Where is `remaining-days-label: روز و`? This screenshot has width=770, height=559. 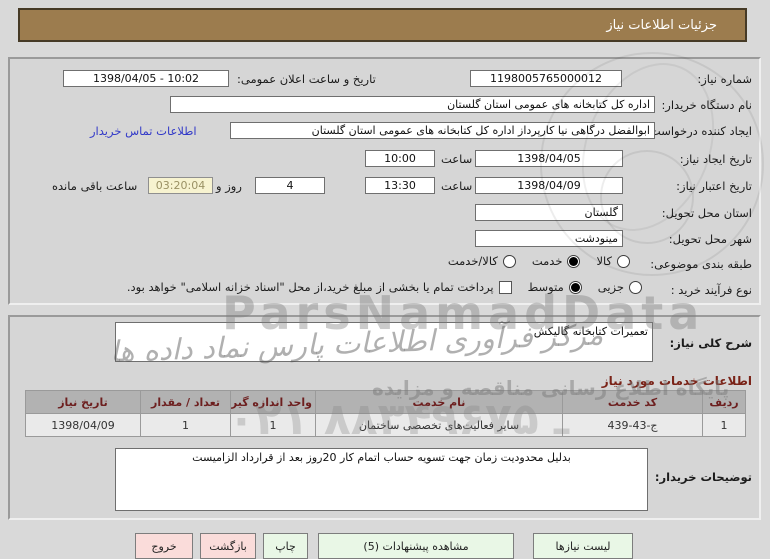
remaining-days-label: روز و is located at coordinates (229, 186).